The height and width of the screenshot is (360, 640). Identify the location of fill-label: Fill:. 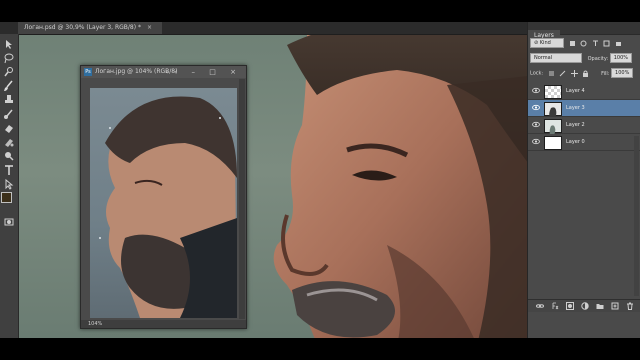
(605, 73).